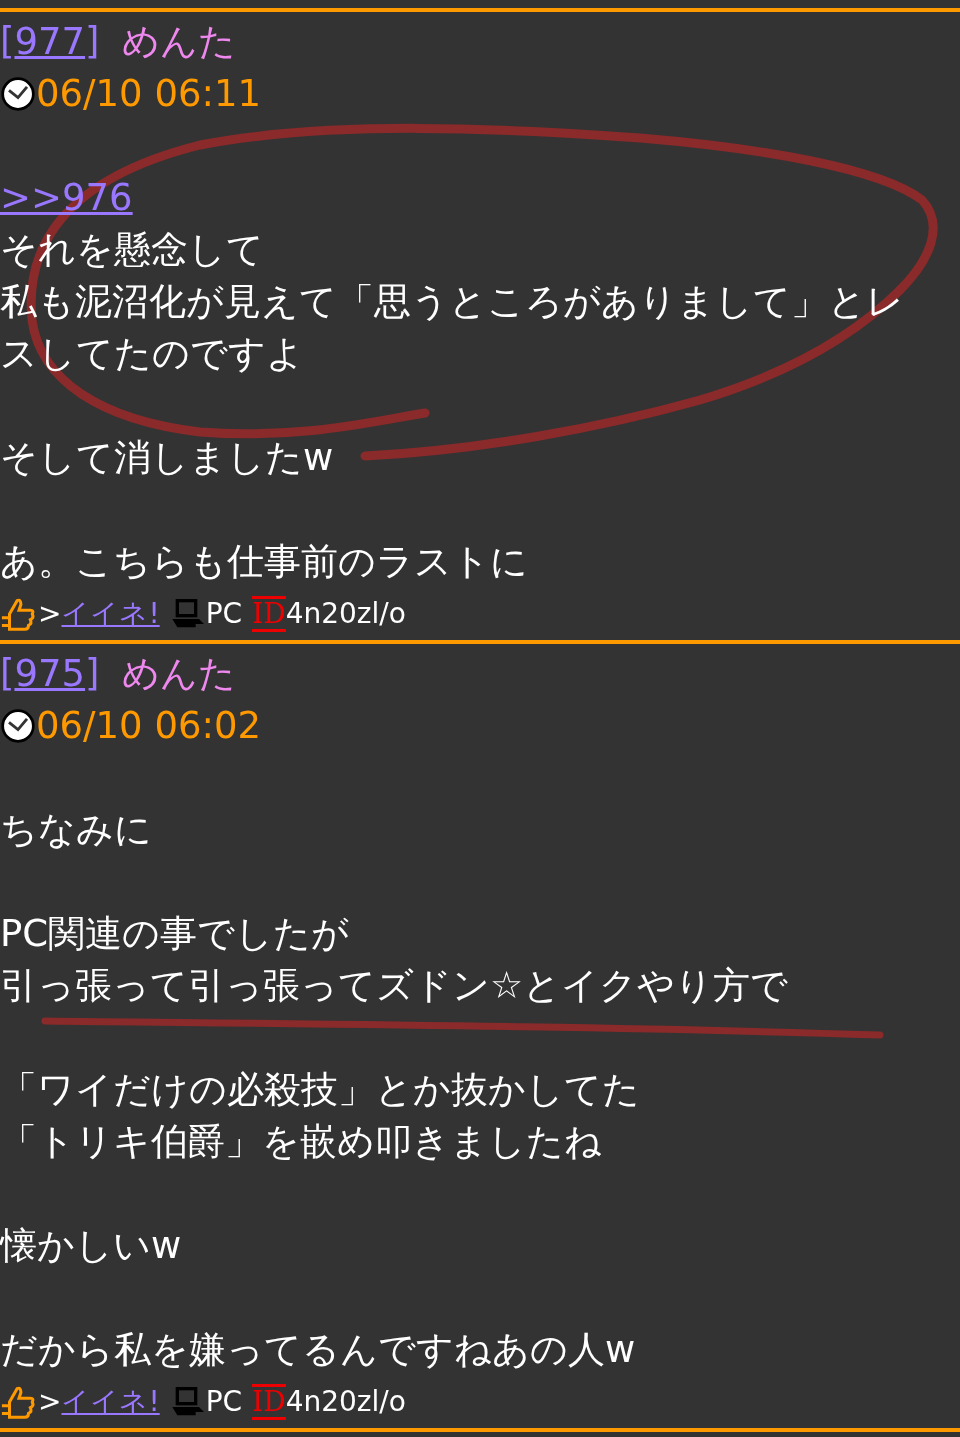 The image size is (960, 1437). Describe the element at coordinates (452, 301) in the screenshot. I see `post-text: 私も泥沼化が見えて「思うところがありまして」とレ` at that location.